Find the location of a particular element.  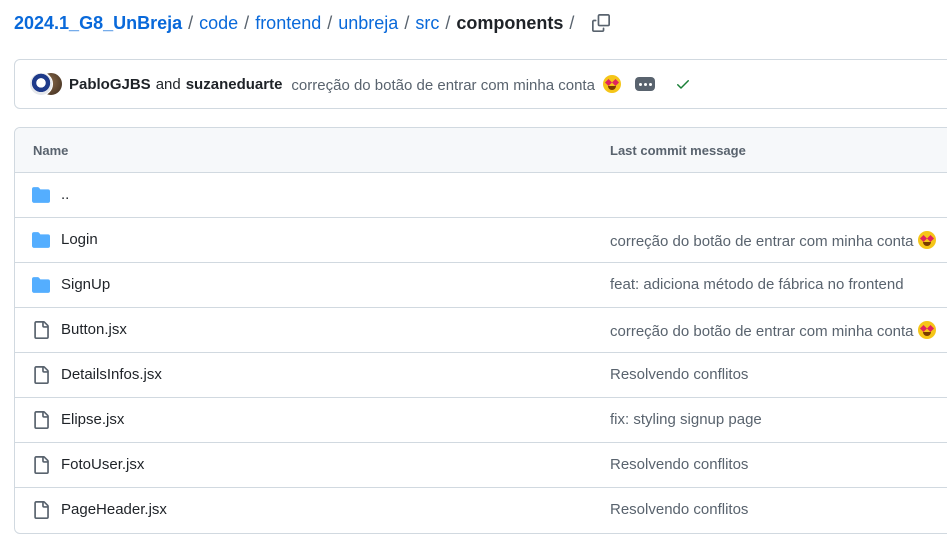

avatar is located at coordinates (41, 84).